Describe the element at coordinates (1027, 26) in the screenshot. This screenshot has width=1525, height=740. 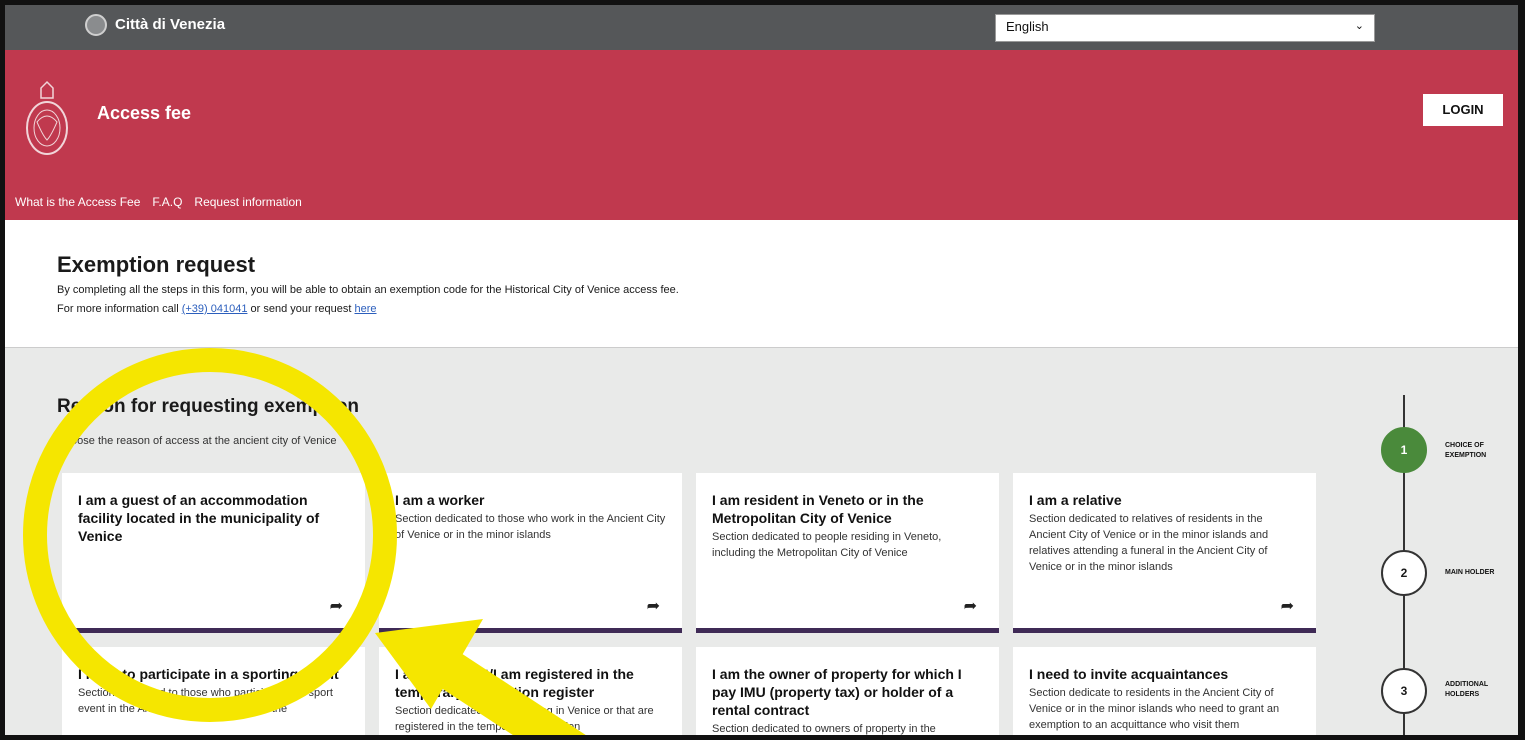
I see `language-value: English` at that location.